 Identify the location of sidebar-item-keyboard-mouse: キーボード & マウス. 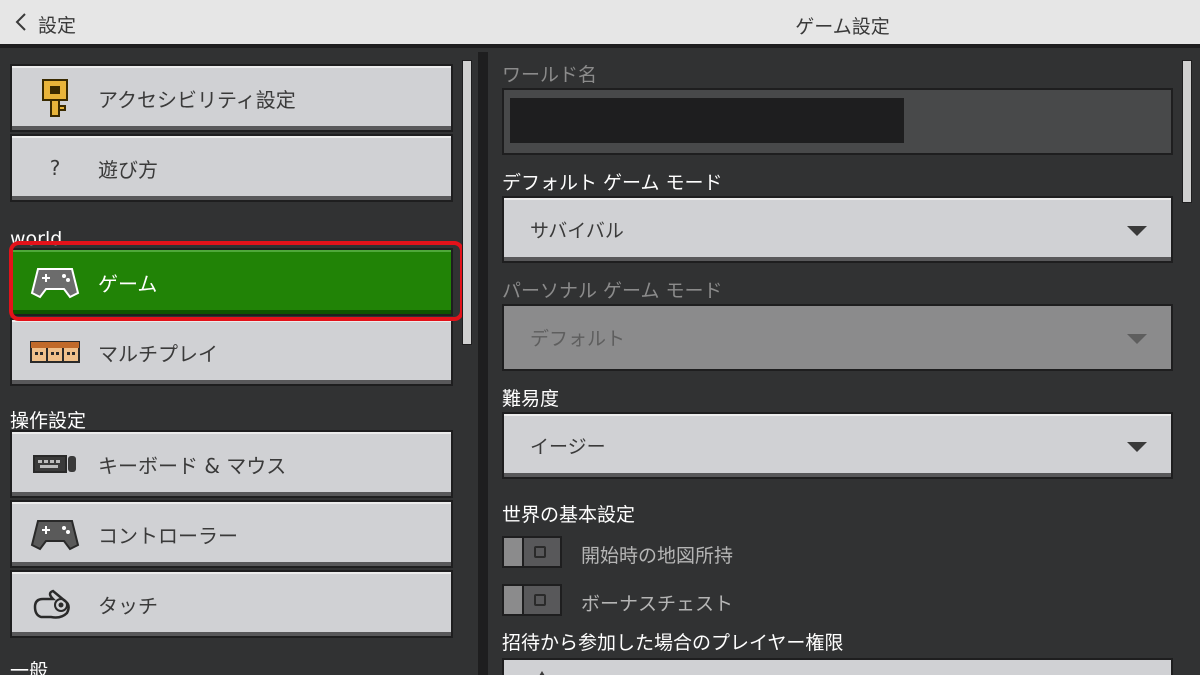
(231, 464).